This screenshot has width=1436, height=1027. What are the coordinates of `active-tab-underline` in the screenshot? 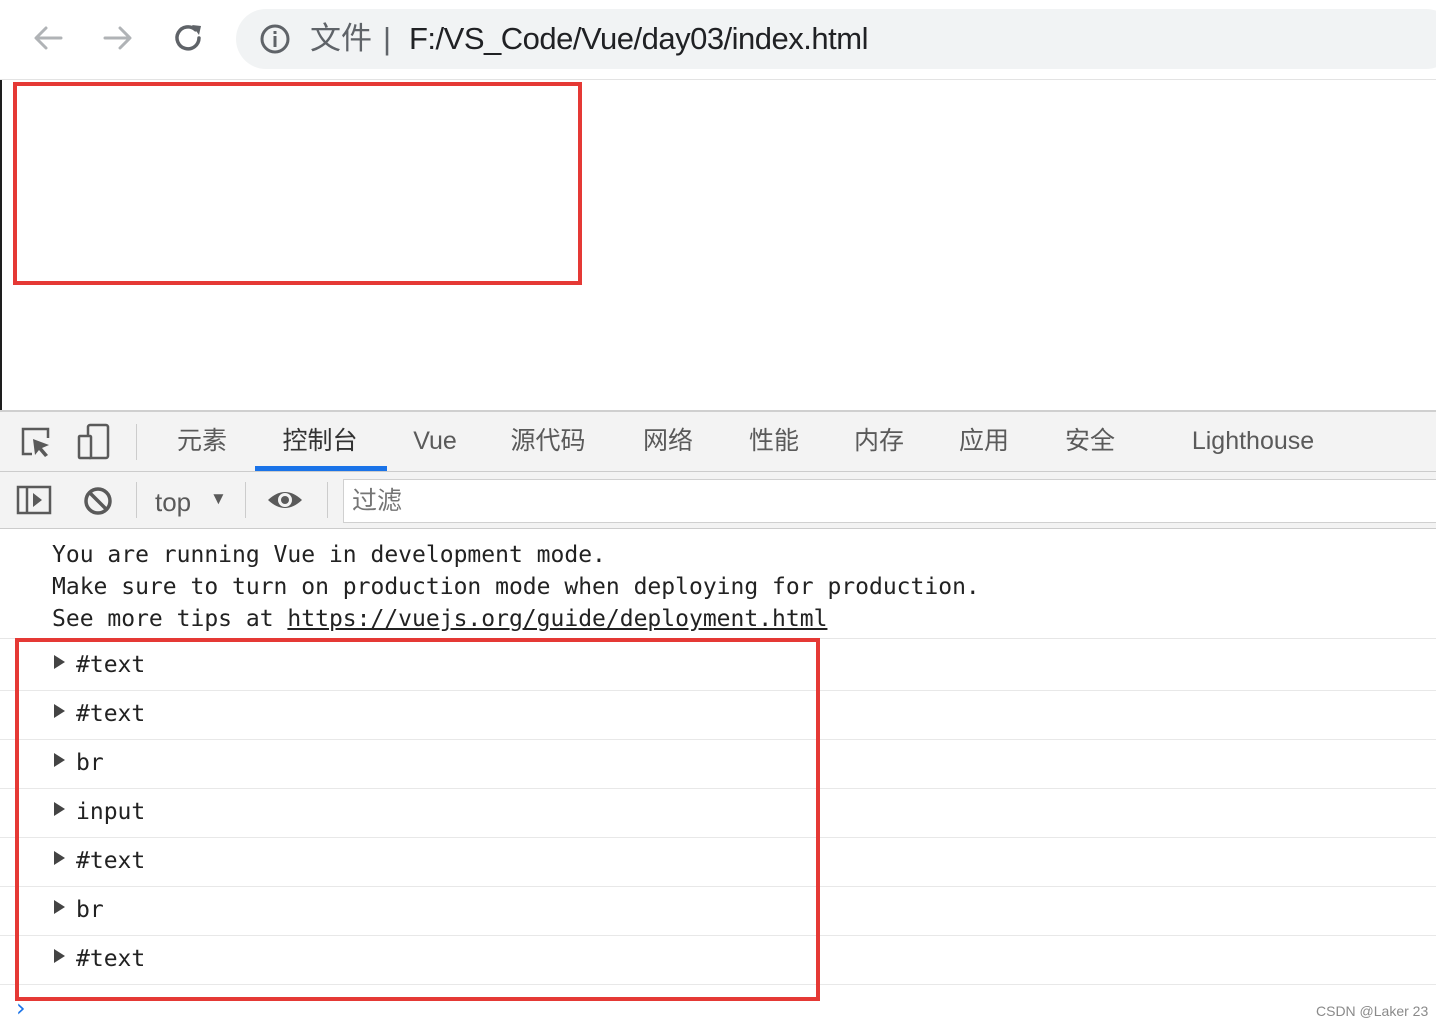 It's located at (321, 468).